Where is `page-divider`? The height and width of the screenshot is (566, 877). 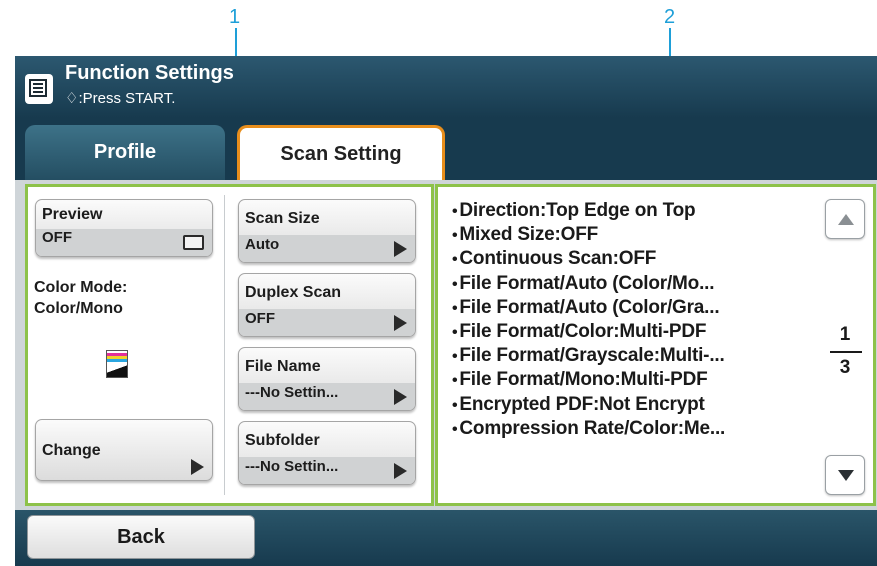
page-divider is located at coordinates (846, 352).